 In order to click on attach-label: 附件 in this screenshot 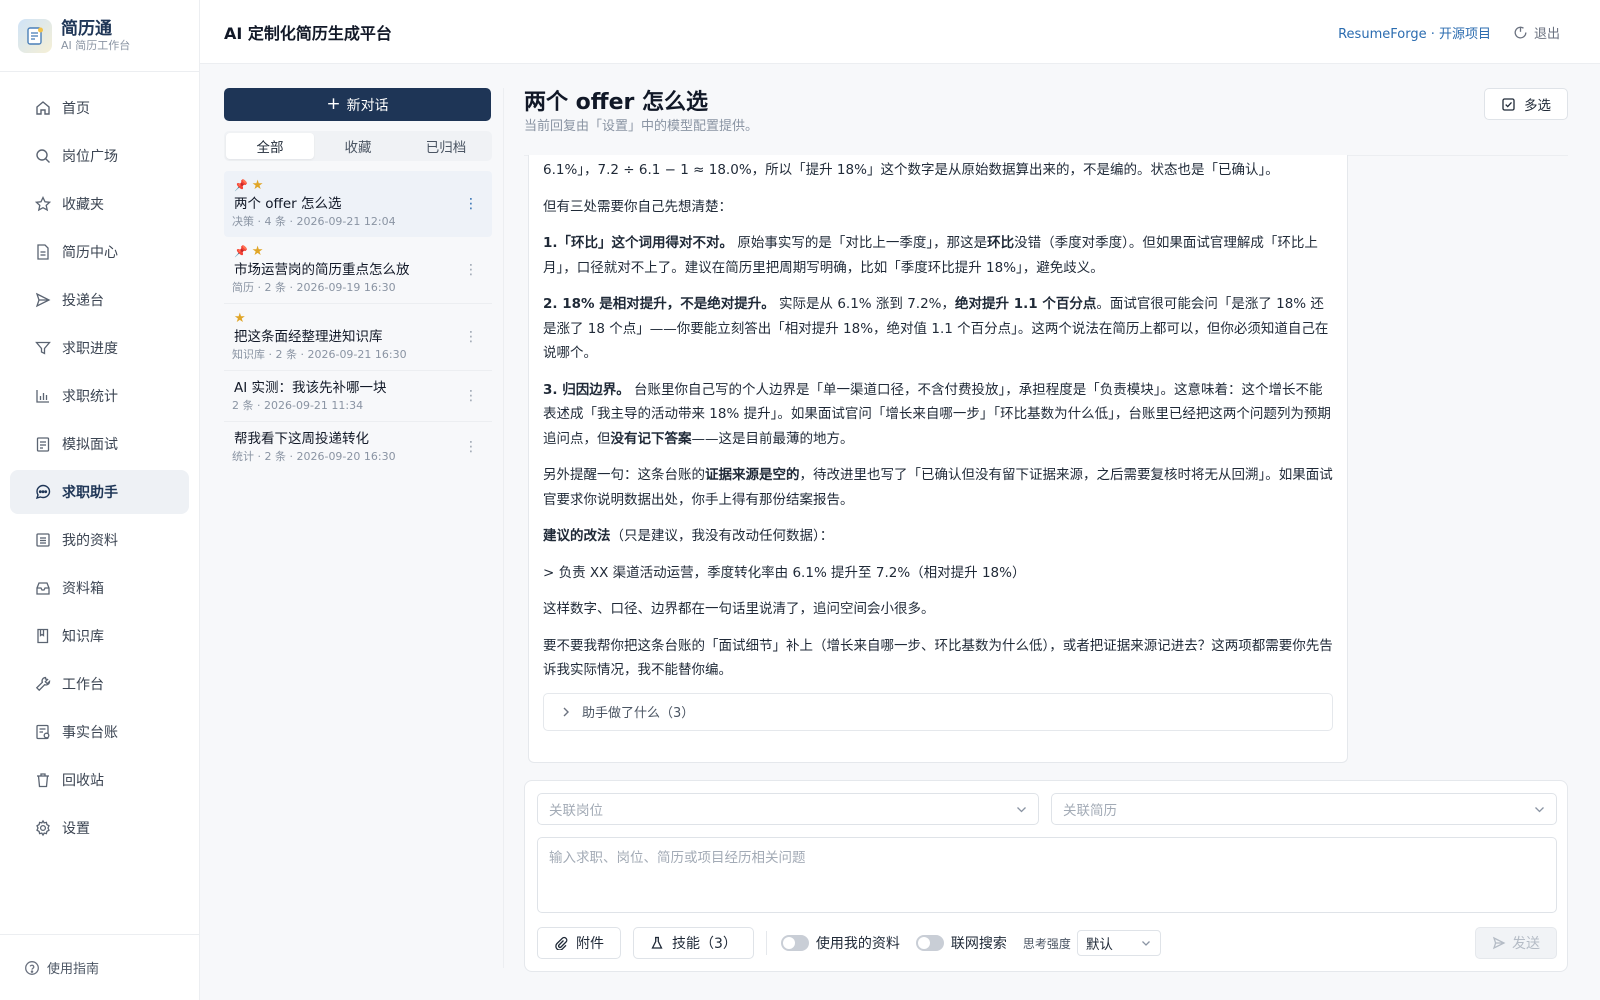, I will do `click(590, 944)`.